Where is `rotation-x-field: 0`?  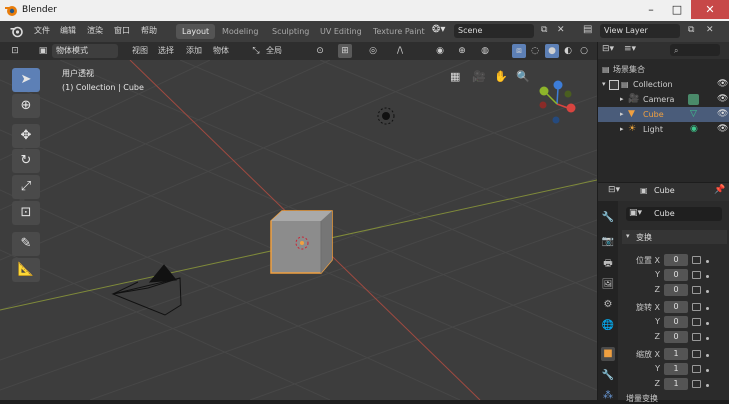
rotation-x-field: 0 is located at coordinates (676, 307).